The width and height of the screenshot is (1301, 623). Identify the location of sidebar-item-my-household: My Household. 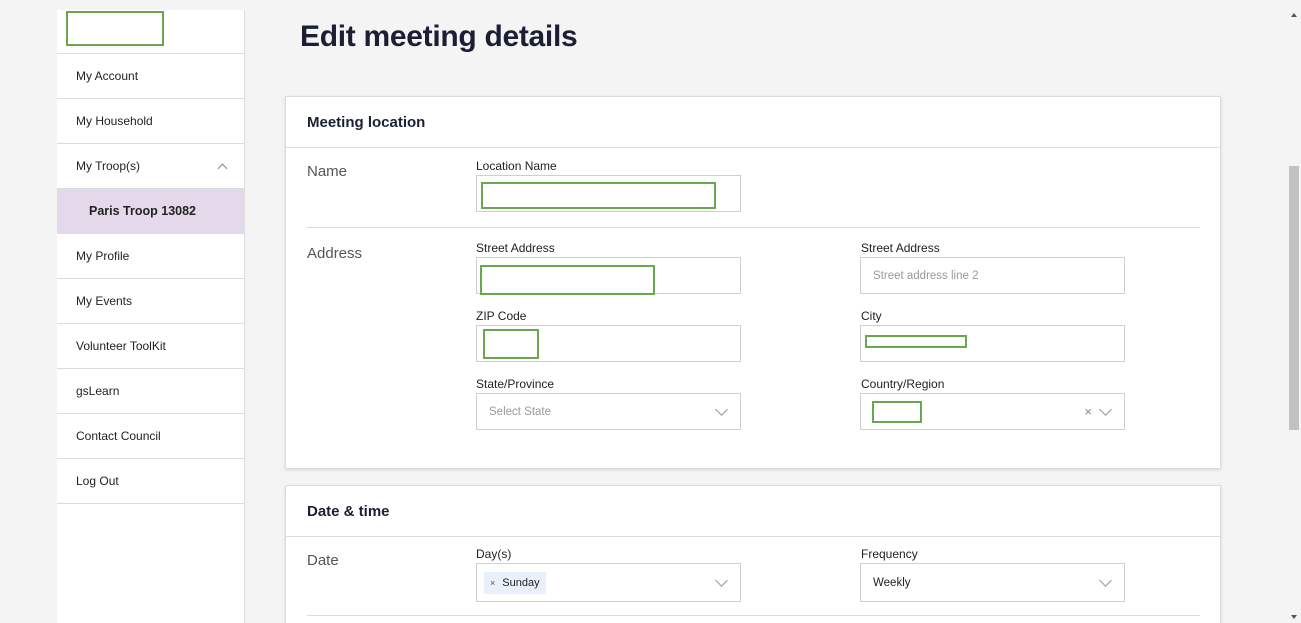
(150, 121).